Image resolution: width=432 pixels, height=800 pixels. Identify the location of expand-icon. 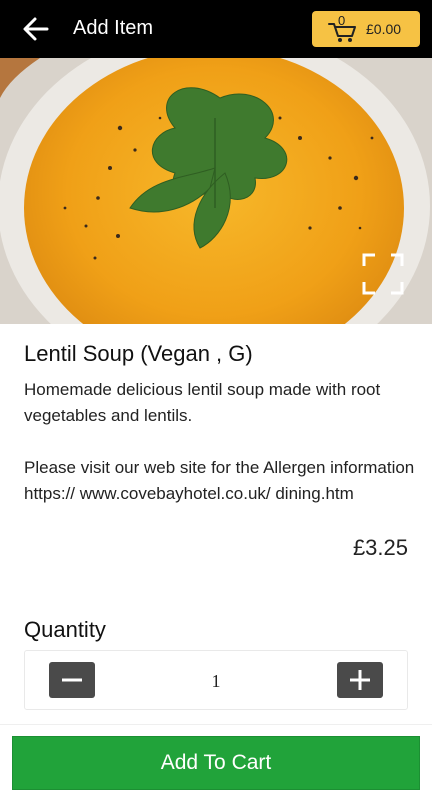
(383, 274).